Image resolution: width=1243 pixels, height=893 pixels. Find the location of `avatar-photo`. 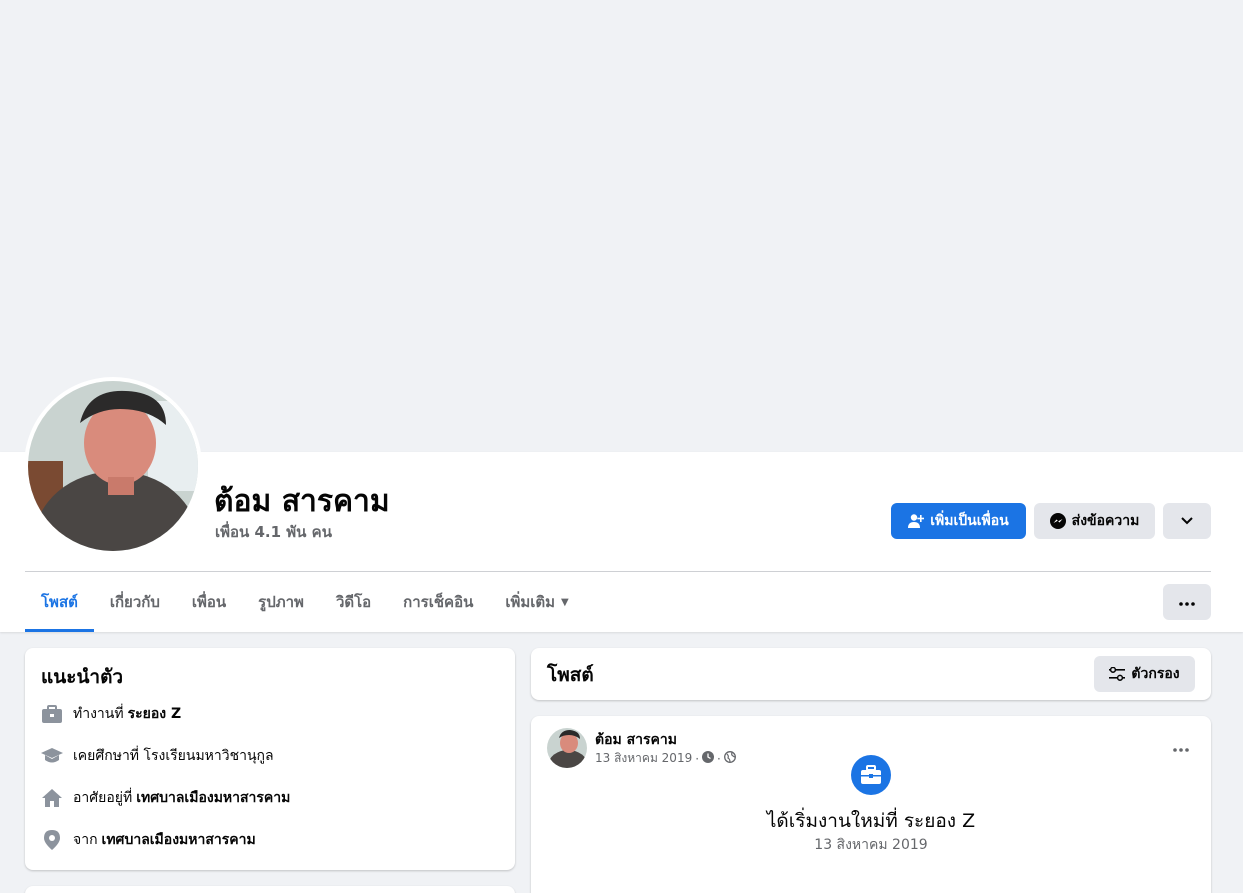

avatar-photo is located at coordinates (113, 466).